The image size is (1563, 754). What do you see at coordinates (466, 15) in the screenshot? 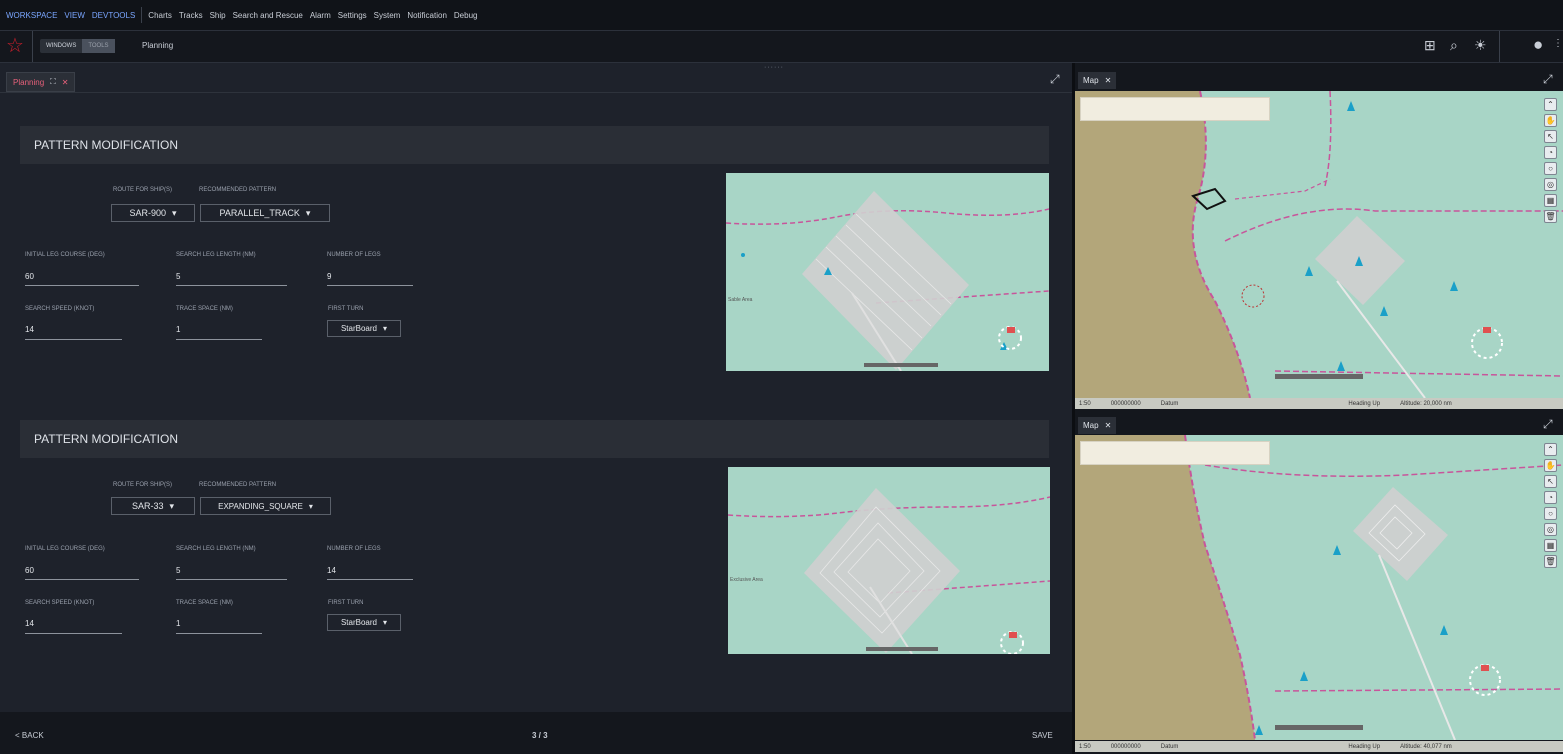
I see `menu-debug: Debug` at bounding box center [466, 15].